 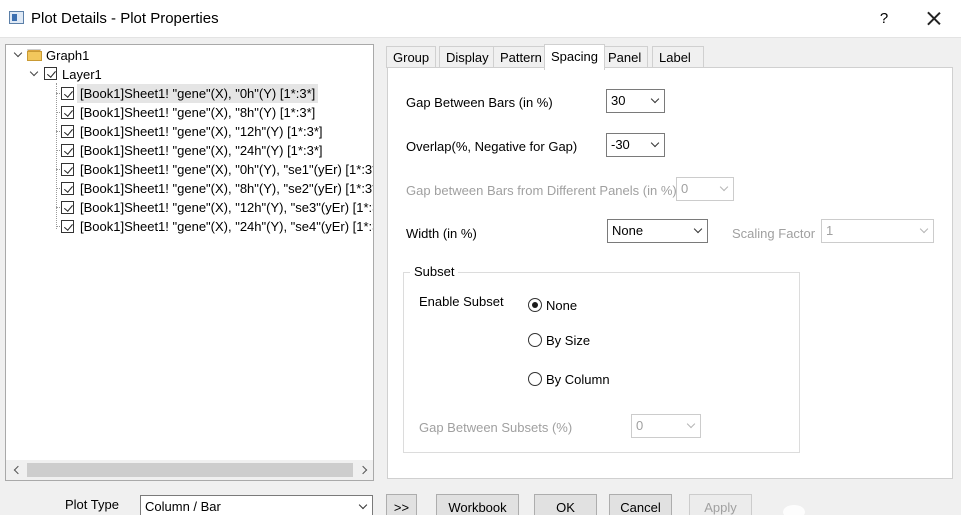 I want to click on expand-graph-icon, so click(x=19, y=56).